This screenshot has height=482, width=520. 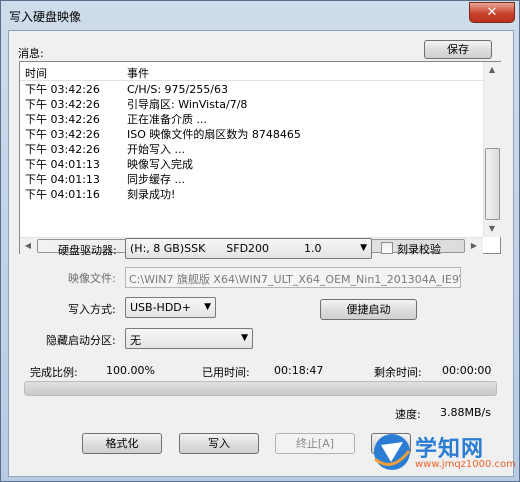 I want to click on speed-label: 速度:, so click(x=408, y=414).